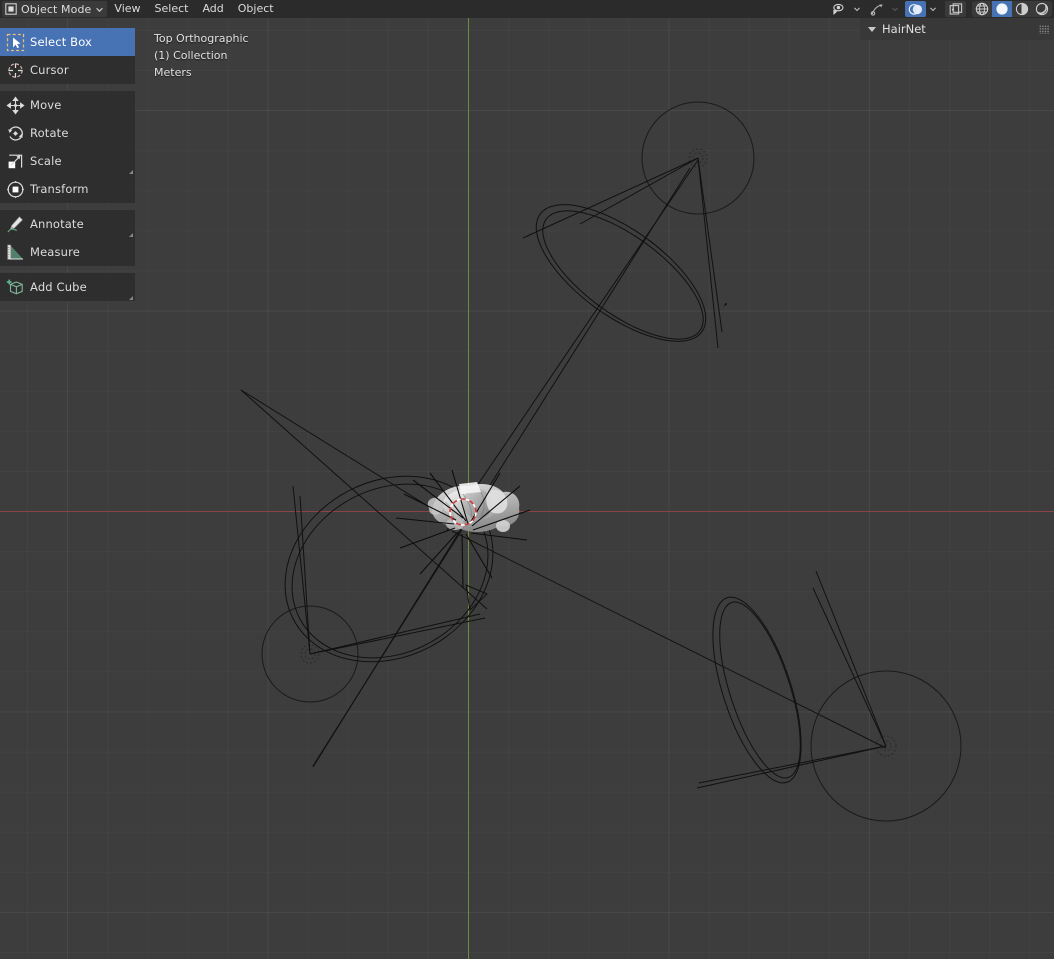  I want to click on tool-cursor-label: Cursor, so click(49, 70).